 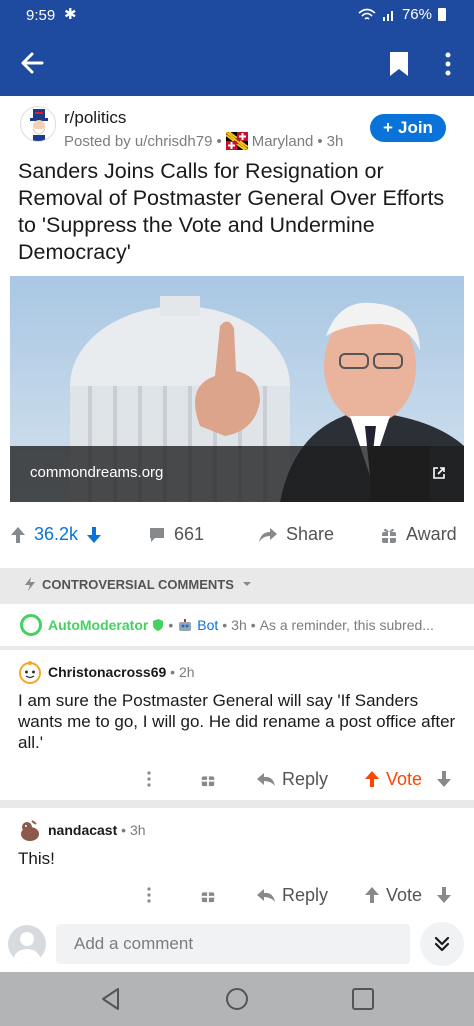 What do you see at coordinates (237, 64) in the screenshot?
I see `app-bar` at bounding box center [237, 64].